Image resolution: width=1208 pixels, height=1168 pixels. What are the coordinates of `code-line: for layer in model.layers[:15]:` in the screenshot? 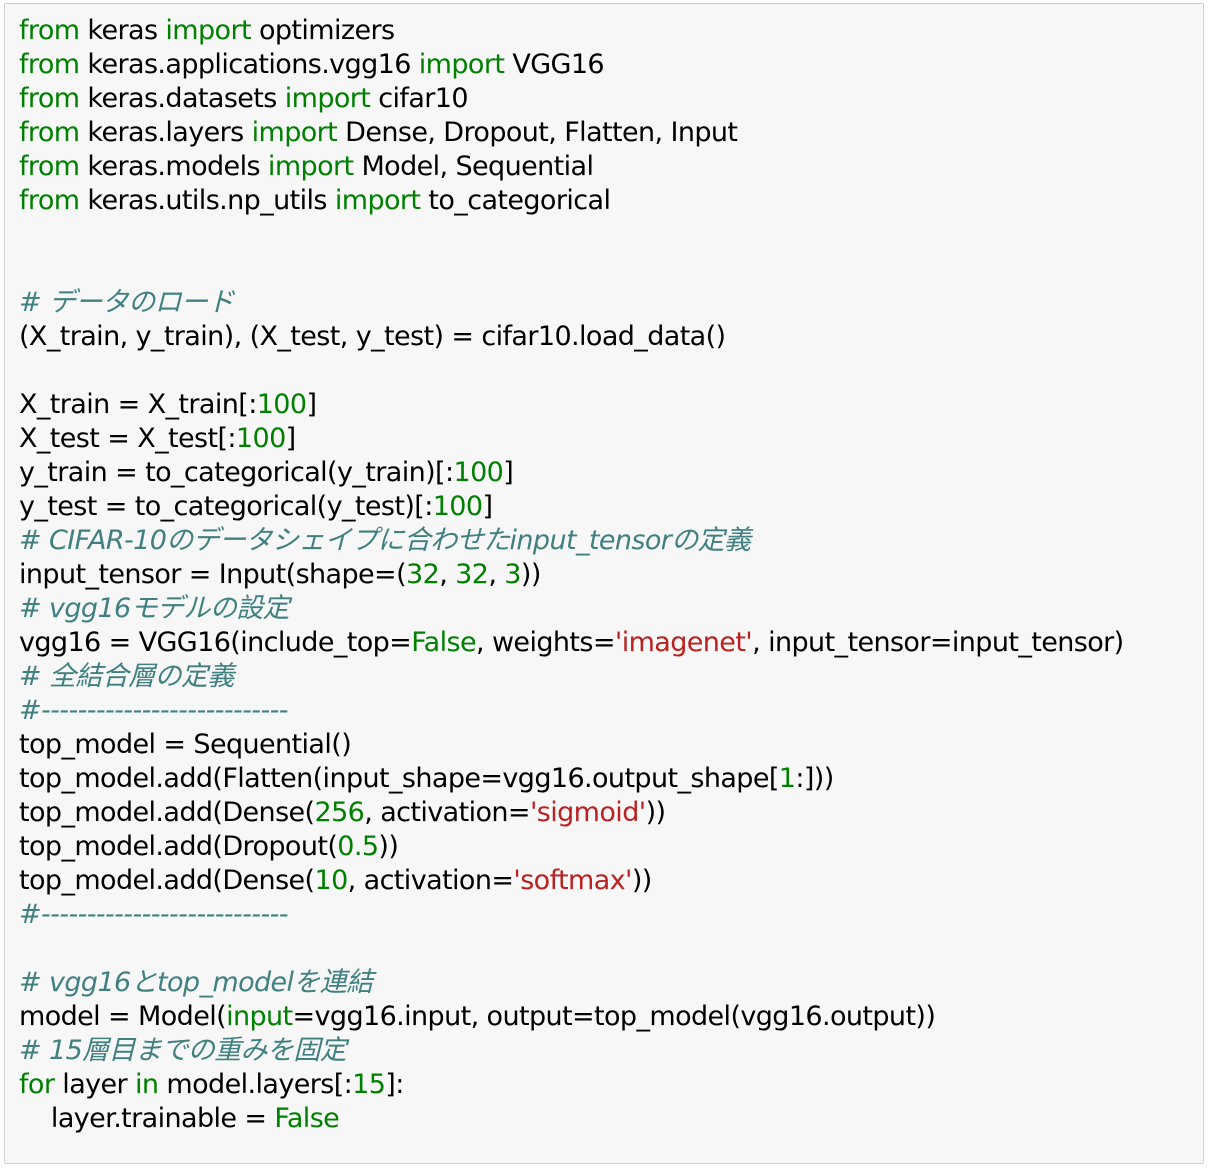 It's located at (571, 1085).